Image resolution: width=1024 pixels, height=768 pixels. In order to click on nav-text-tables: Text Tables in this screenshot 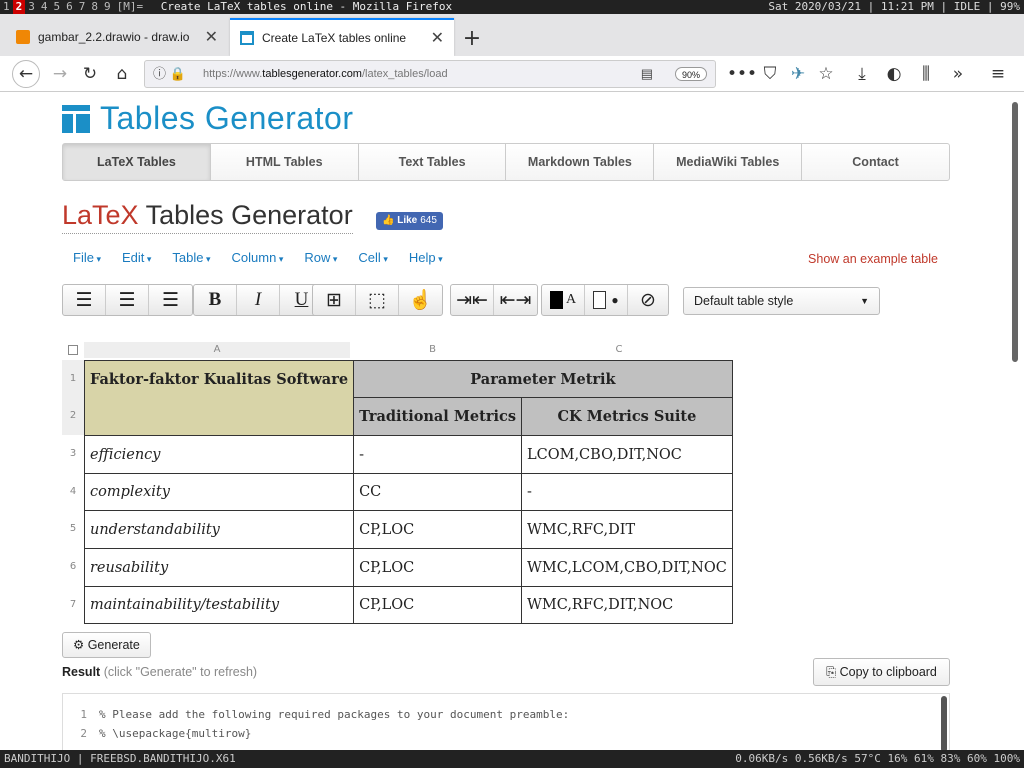, I will do `click(433, 162)`.